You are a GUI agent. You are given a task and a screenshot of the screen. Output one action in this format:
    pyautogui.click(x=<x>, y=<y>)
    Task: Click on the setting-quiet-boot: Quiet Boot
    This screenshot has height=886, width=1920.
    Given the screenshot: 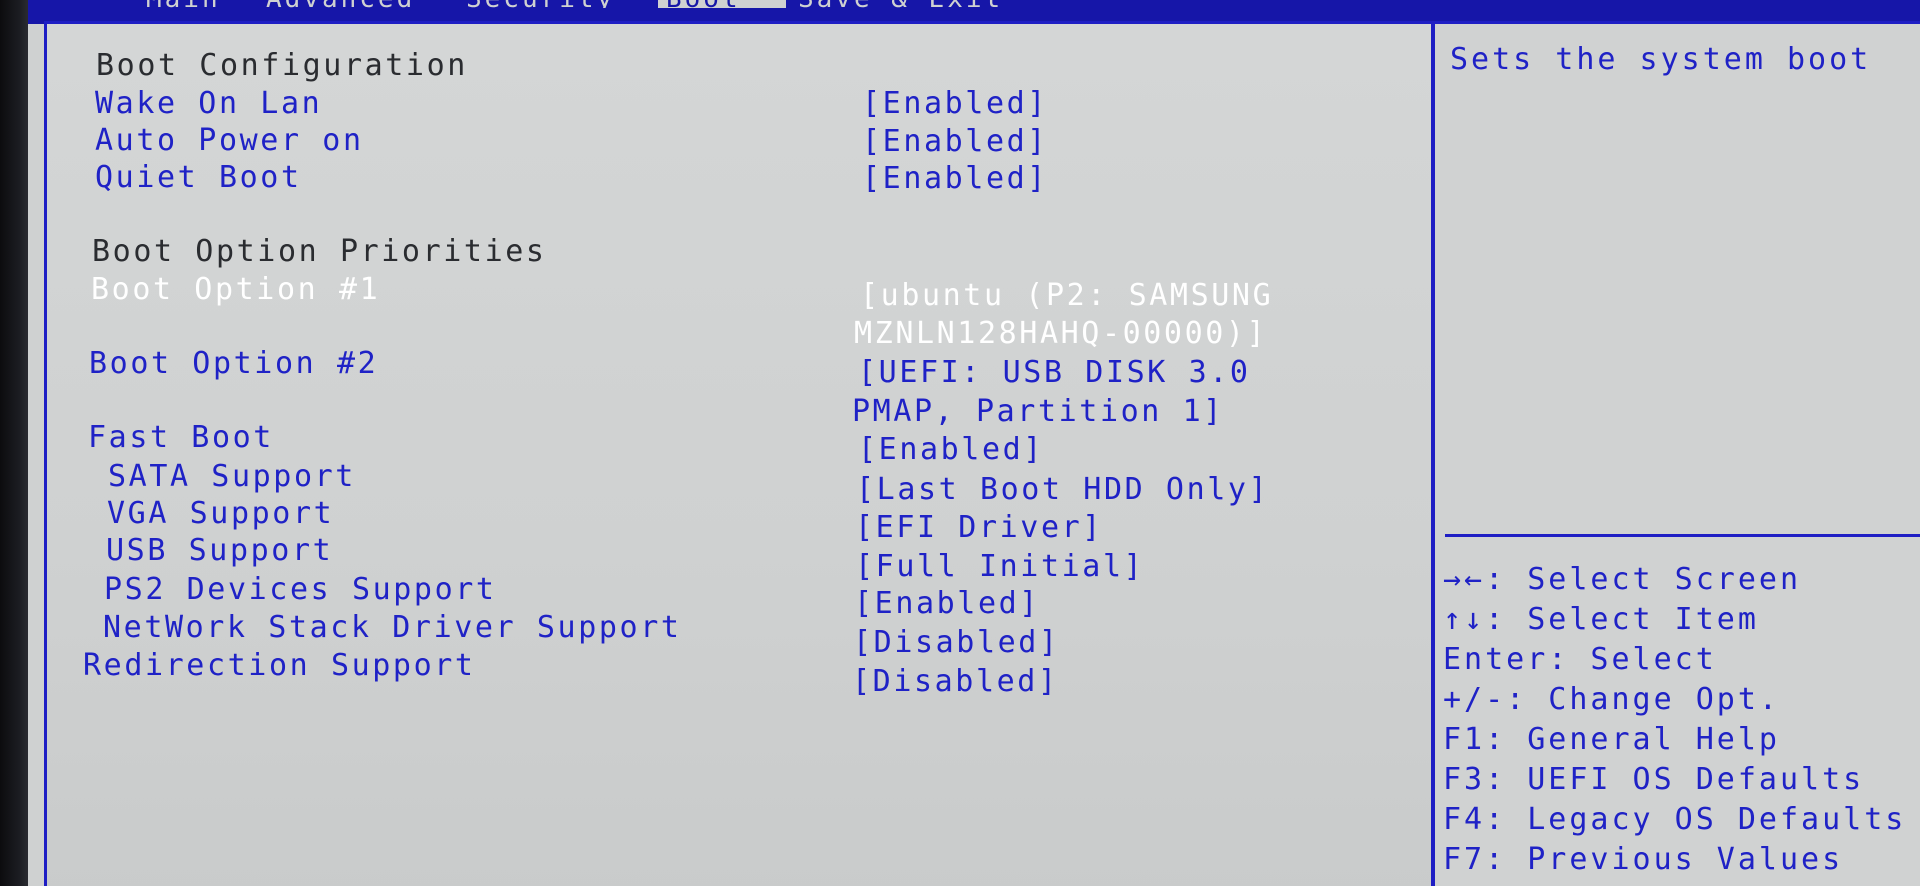 What is the action you would take?
    pyautogui.click(x=198, y=178)
    